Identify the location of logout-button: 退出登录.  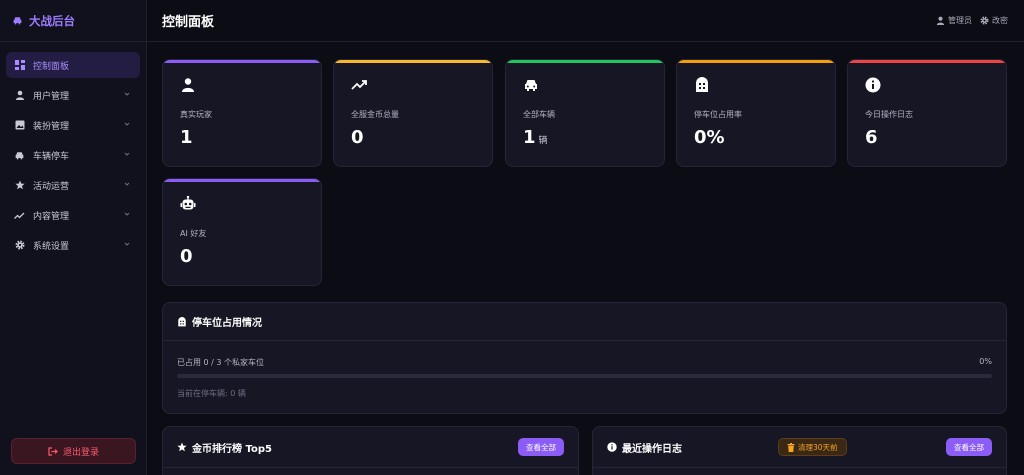
(73, 451).